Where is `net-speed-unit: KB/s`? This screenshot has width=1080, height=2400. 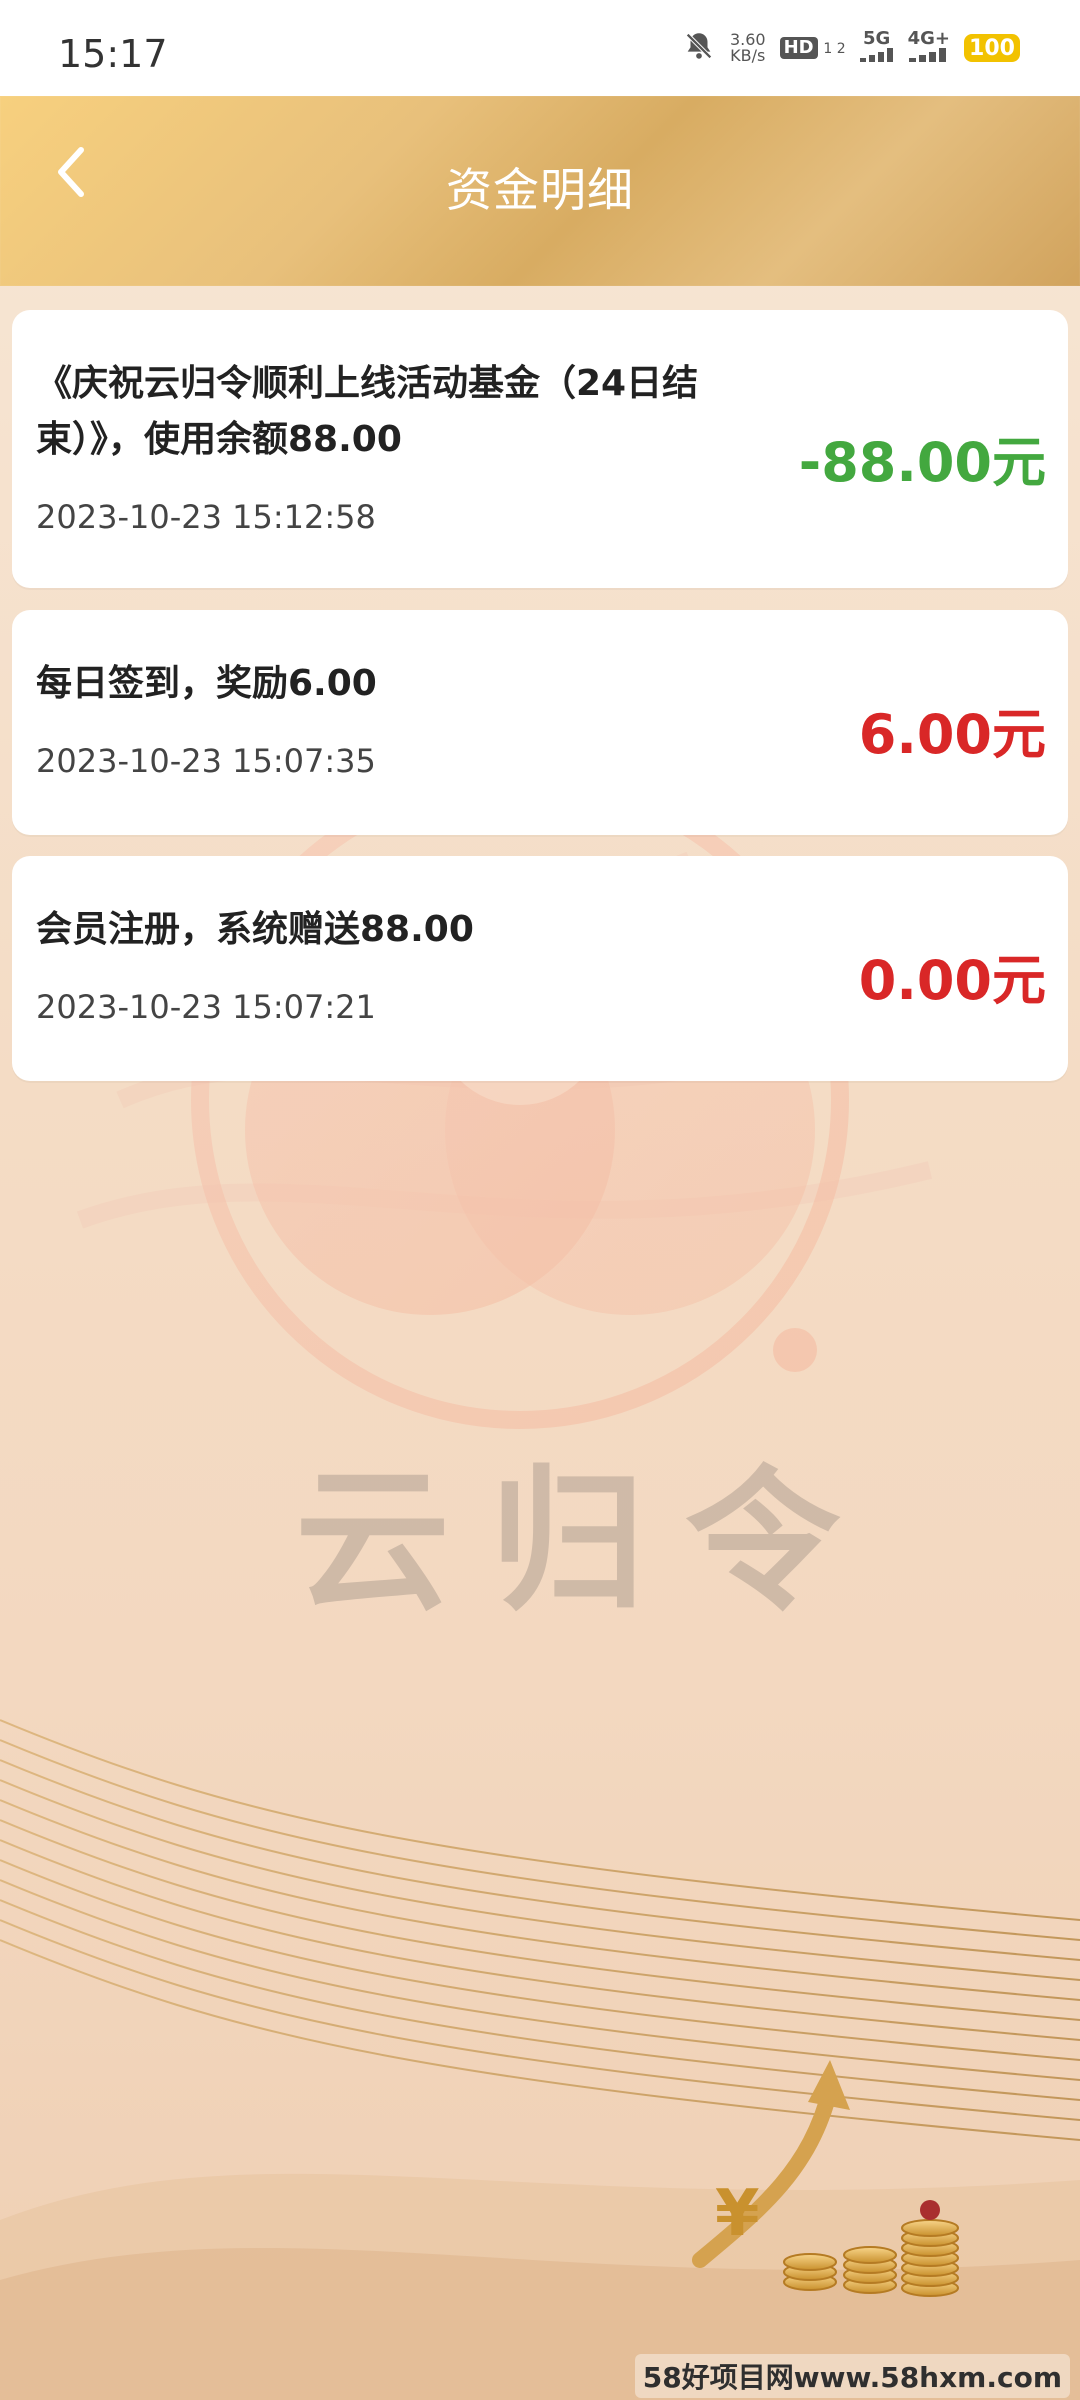
net-speed-unit: KB/s is located at coordinates (748, 55).